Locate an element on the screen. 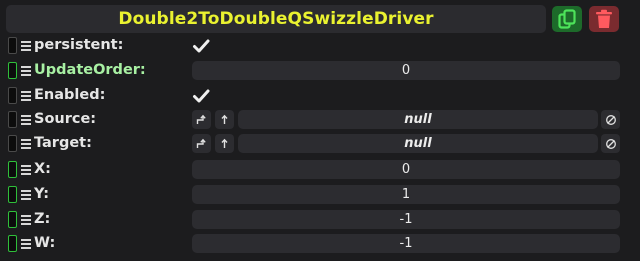 This screenshot has width=640, height=261. field-label: persistent: is located at coordinates (79, 45).